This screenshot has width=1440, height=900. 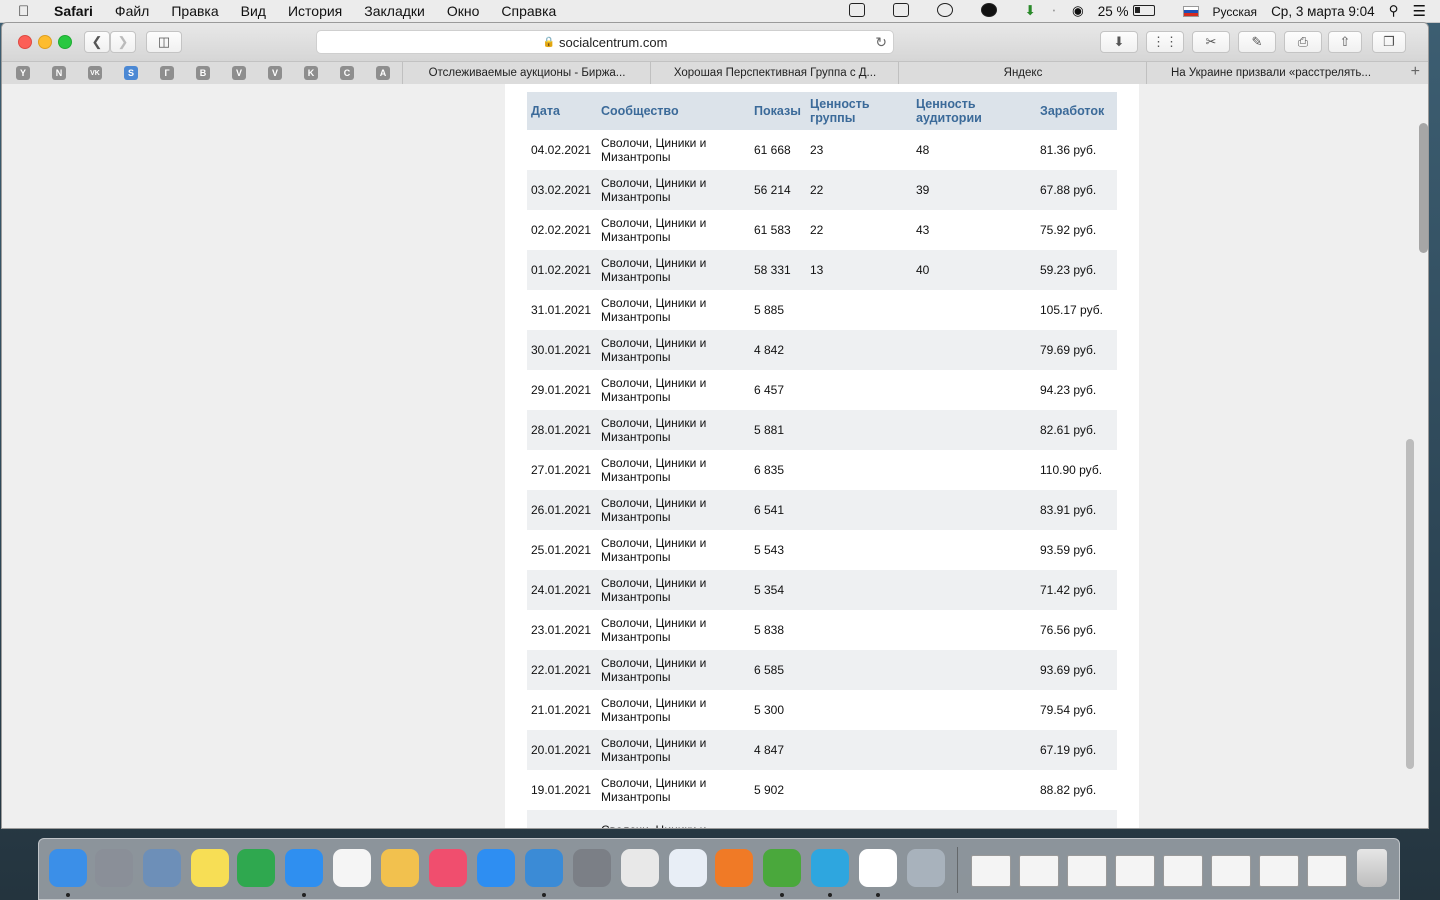 What do you see at coordinates (45, 42) in the screenshot?
I see `minimize-window-button` at bounding box center [45, 42].